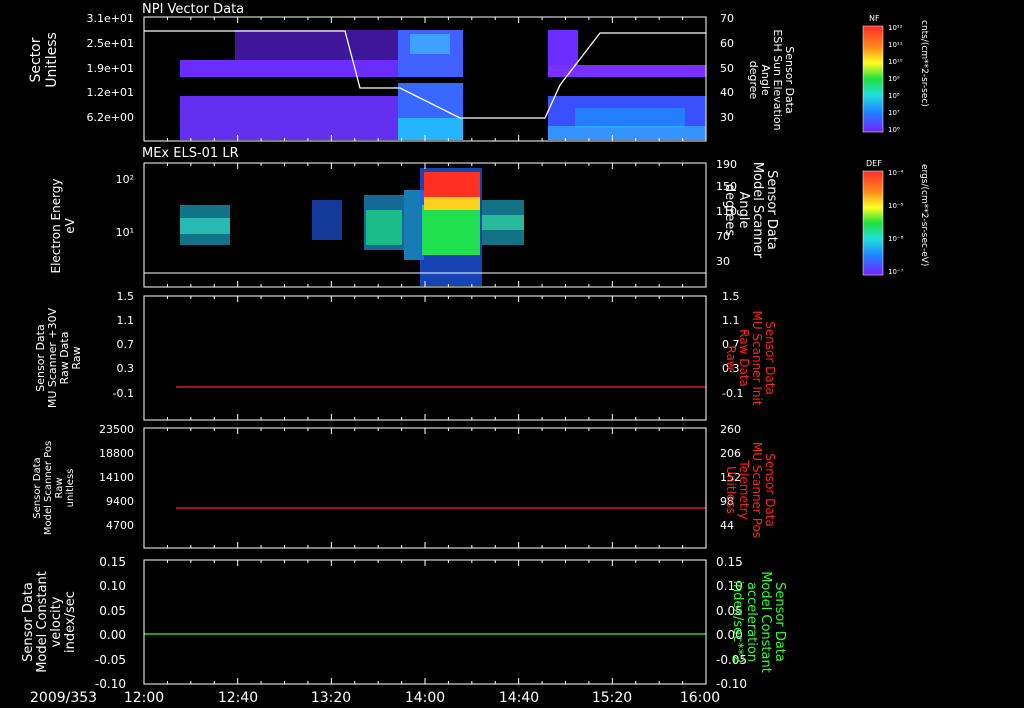  What do you see at coordinates (894, 96) in the screenshot?
I see `colorbar-tick: 10⁸` at bounding box center [894, 96].